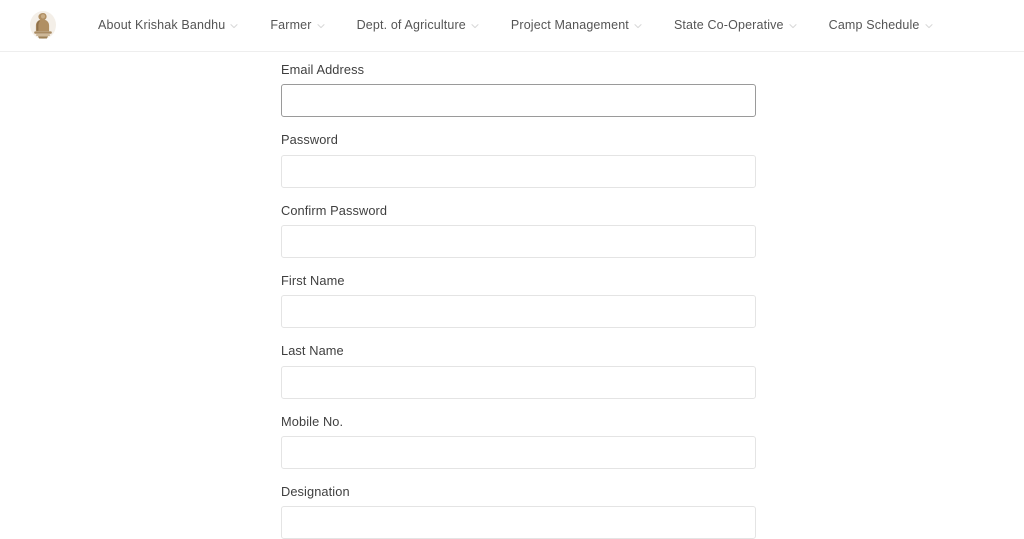 The image size is (1024, 539). I want to click on nav-item-project-management: Project Management, so click(576, 25).